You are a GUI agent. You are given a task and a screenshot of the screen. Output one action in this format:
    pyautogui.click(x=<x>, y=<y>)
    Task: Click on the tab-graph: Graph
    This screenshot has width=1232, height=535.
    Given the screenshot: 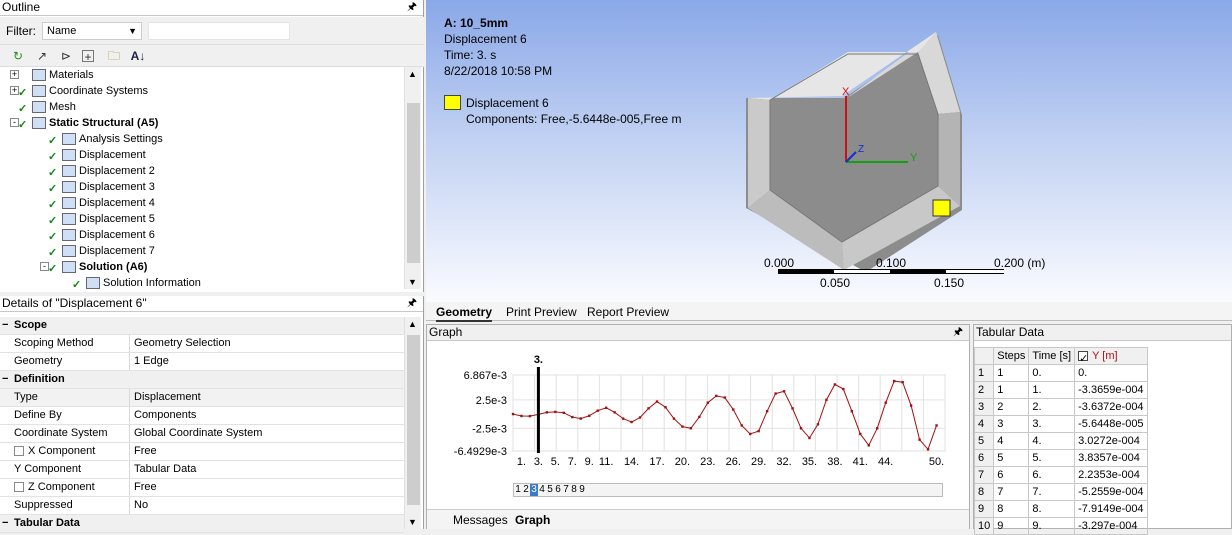 What is the action you would take?
    pyautogui.click(x=532, y=520)
    